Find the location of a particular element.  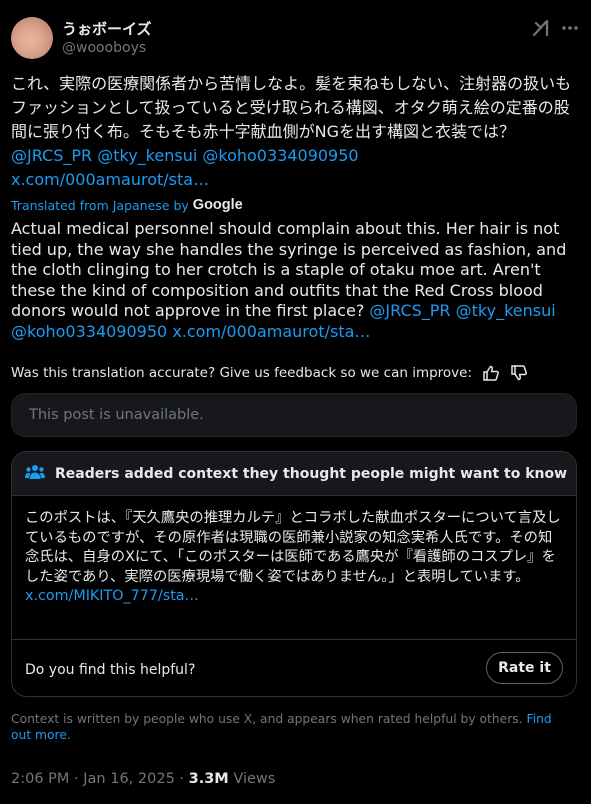

translation-attribution: Translated from Japanese by Google is located at coordinates (127, 205).